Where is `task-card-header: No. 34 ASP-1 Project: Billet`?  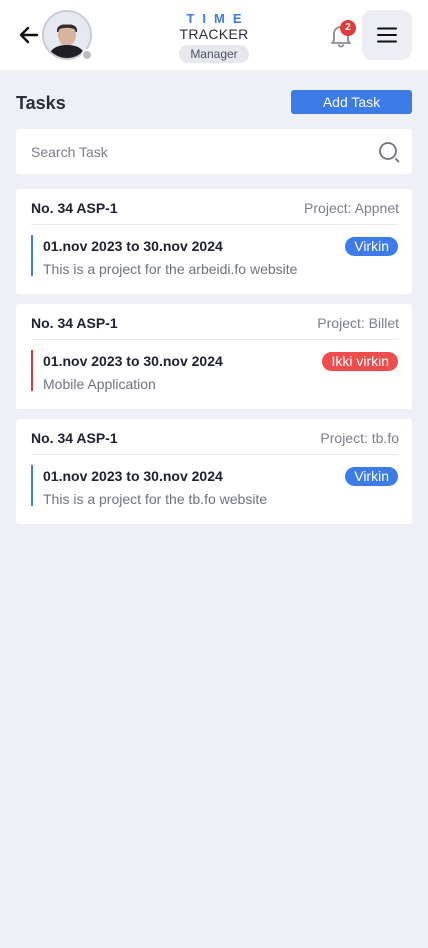 task-card-header: No. 34 ASP-1 Project: Billet is located at coordinates (215, 322).